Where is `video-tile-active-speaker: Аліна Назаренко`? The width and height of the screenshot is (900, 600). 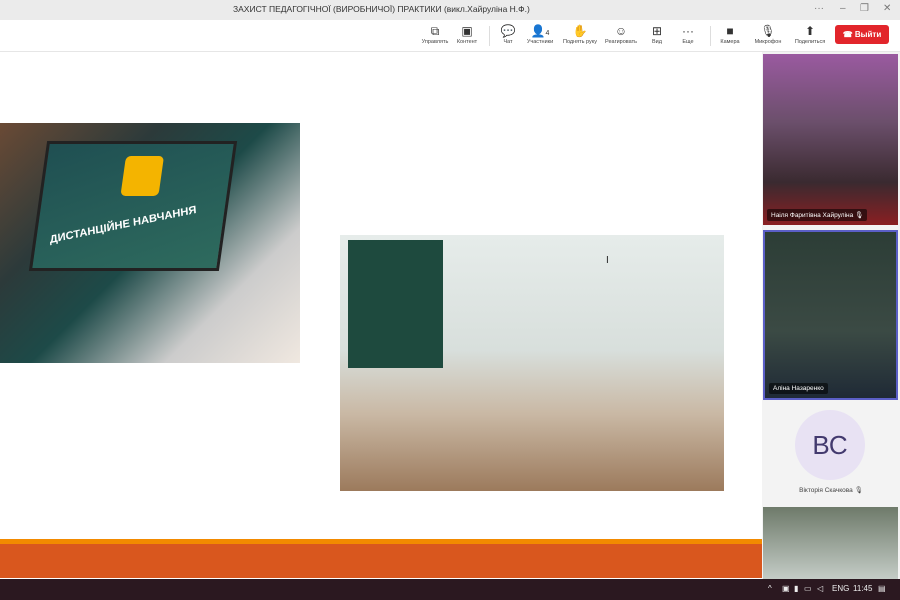 video-tile-active-speaker: Аліна Назаренко is located at coordinates (830, 315).